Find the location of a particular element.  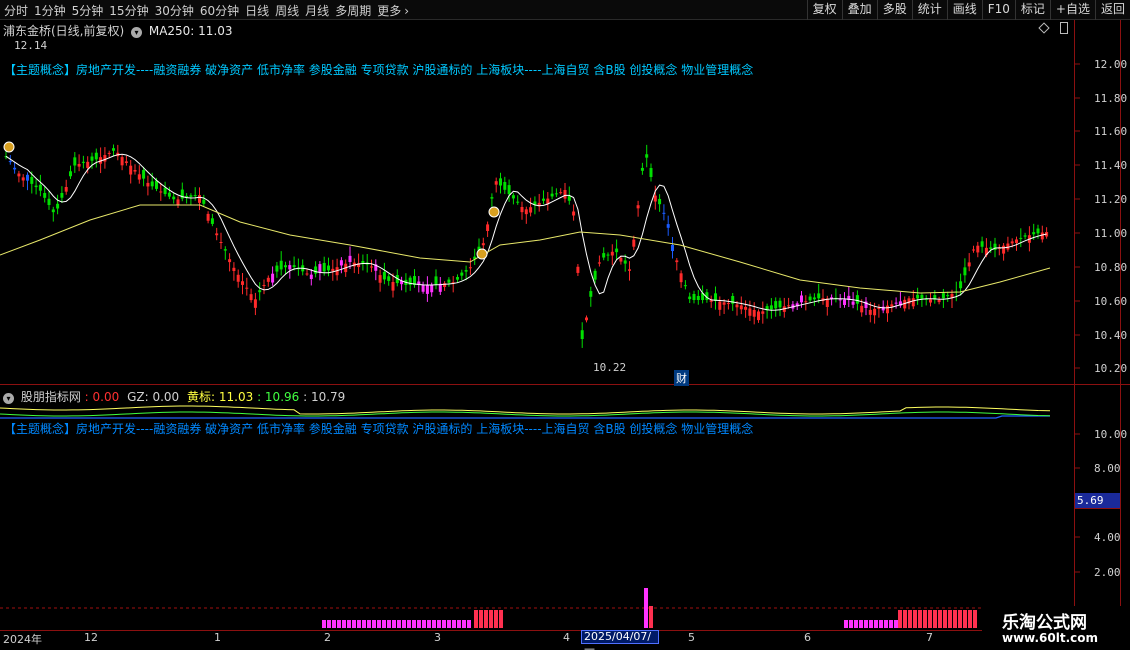

scroll-handle is located at coordinates (1064, 28).